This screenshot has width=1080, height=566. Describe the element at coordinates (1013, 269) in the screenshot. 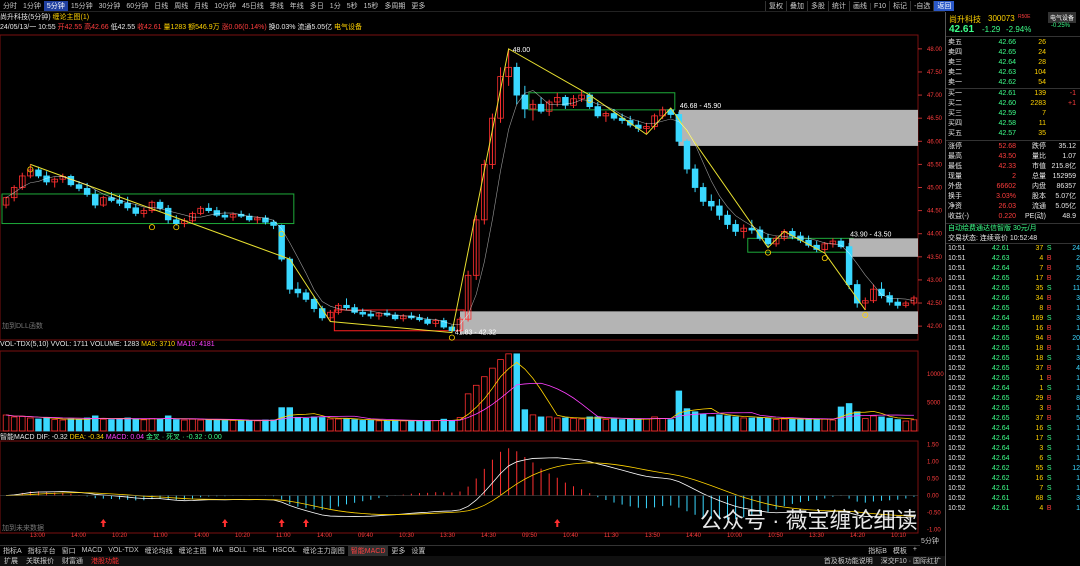

I see `tick-row: 10:51 42.64 7 B 5` at that location.